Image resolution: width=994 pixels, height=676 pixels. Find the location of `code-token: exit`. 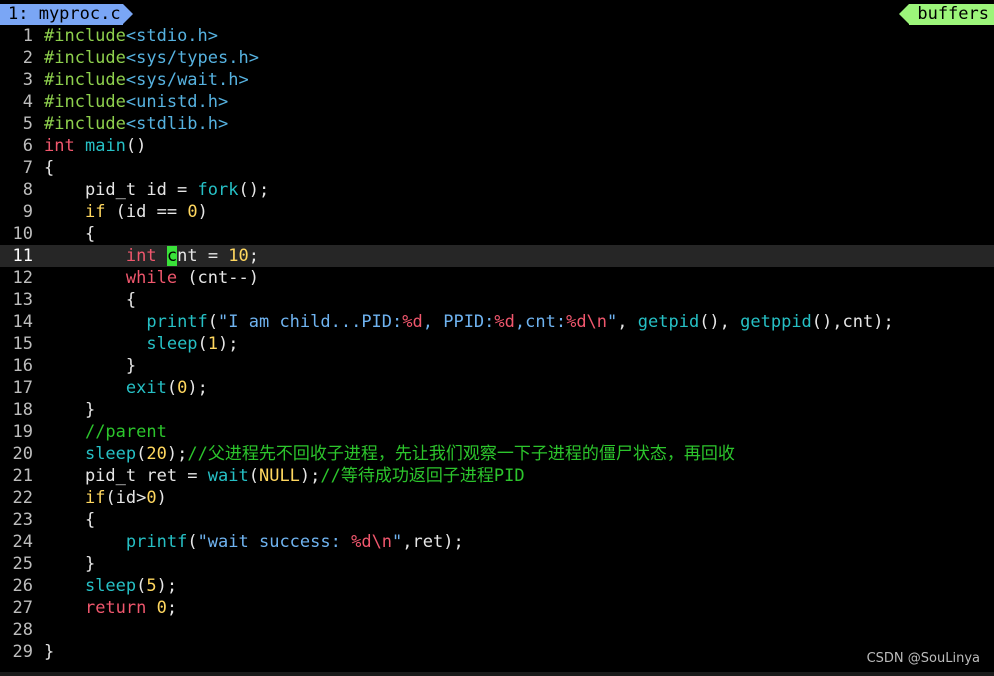

code-token: exit is located at coordinates (146, 388).